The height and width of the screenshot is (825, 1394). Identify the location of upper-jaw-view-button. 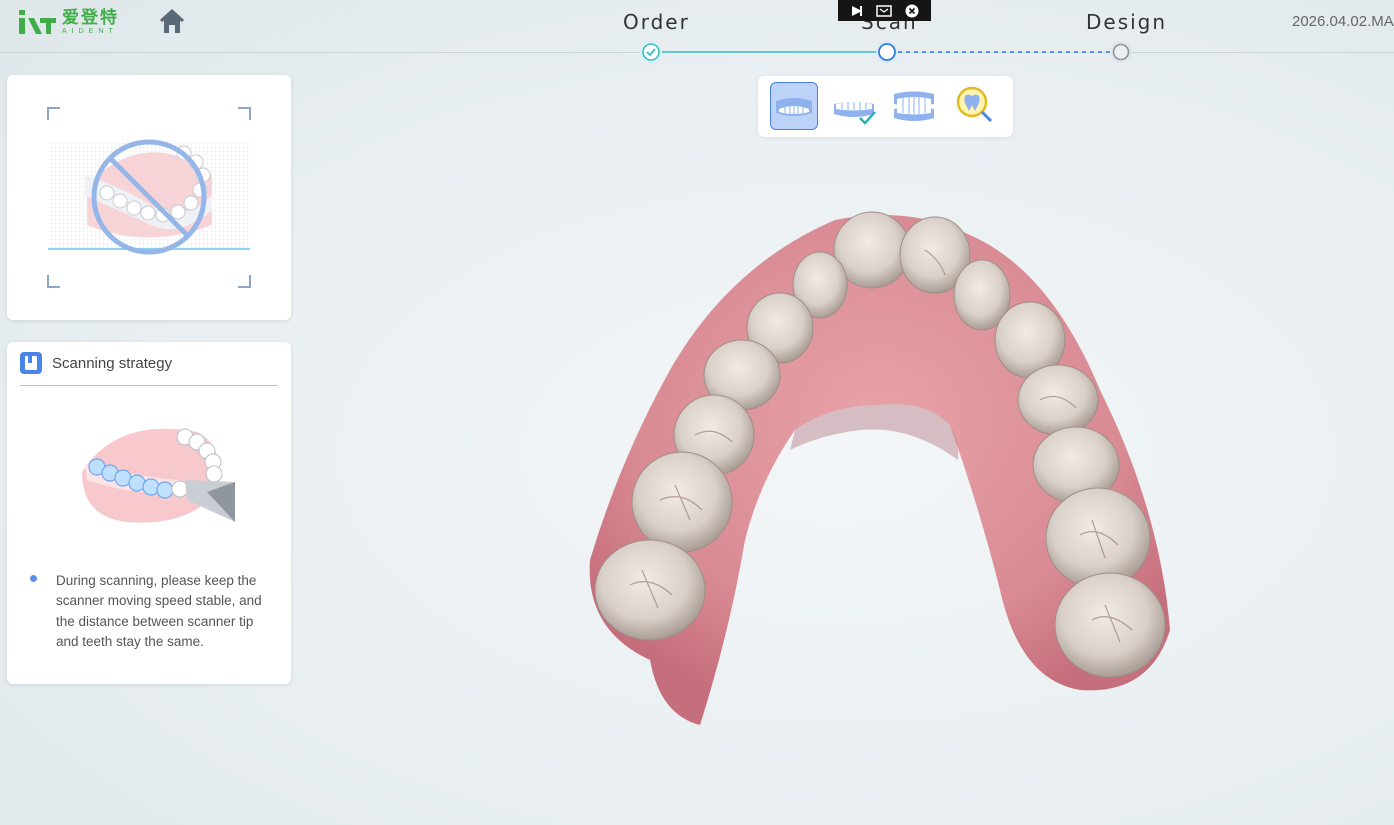
(794, 106).